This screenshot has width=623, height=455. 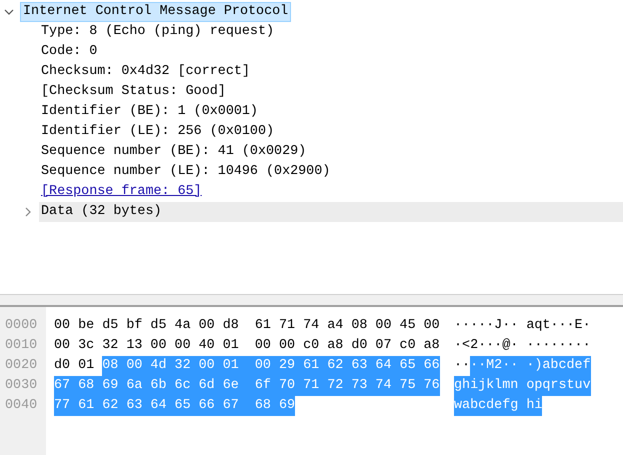 I want to click on offset-label: 0010, so click(x=21, y=346).